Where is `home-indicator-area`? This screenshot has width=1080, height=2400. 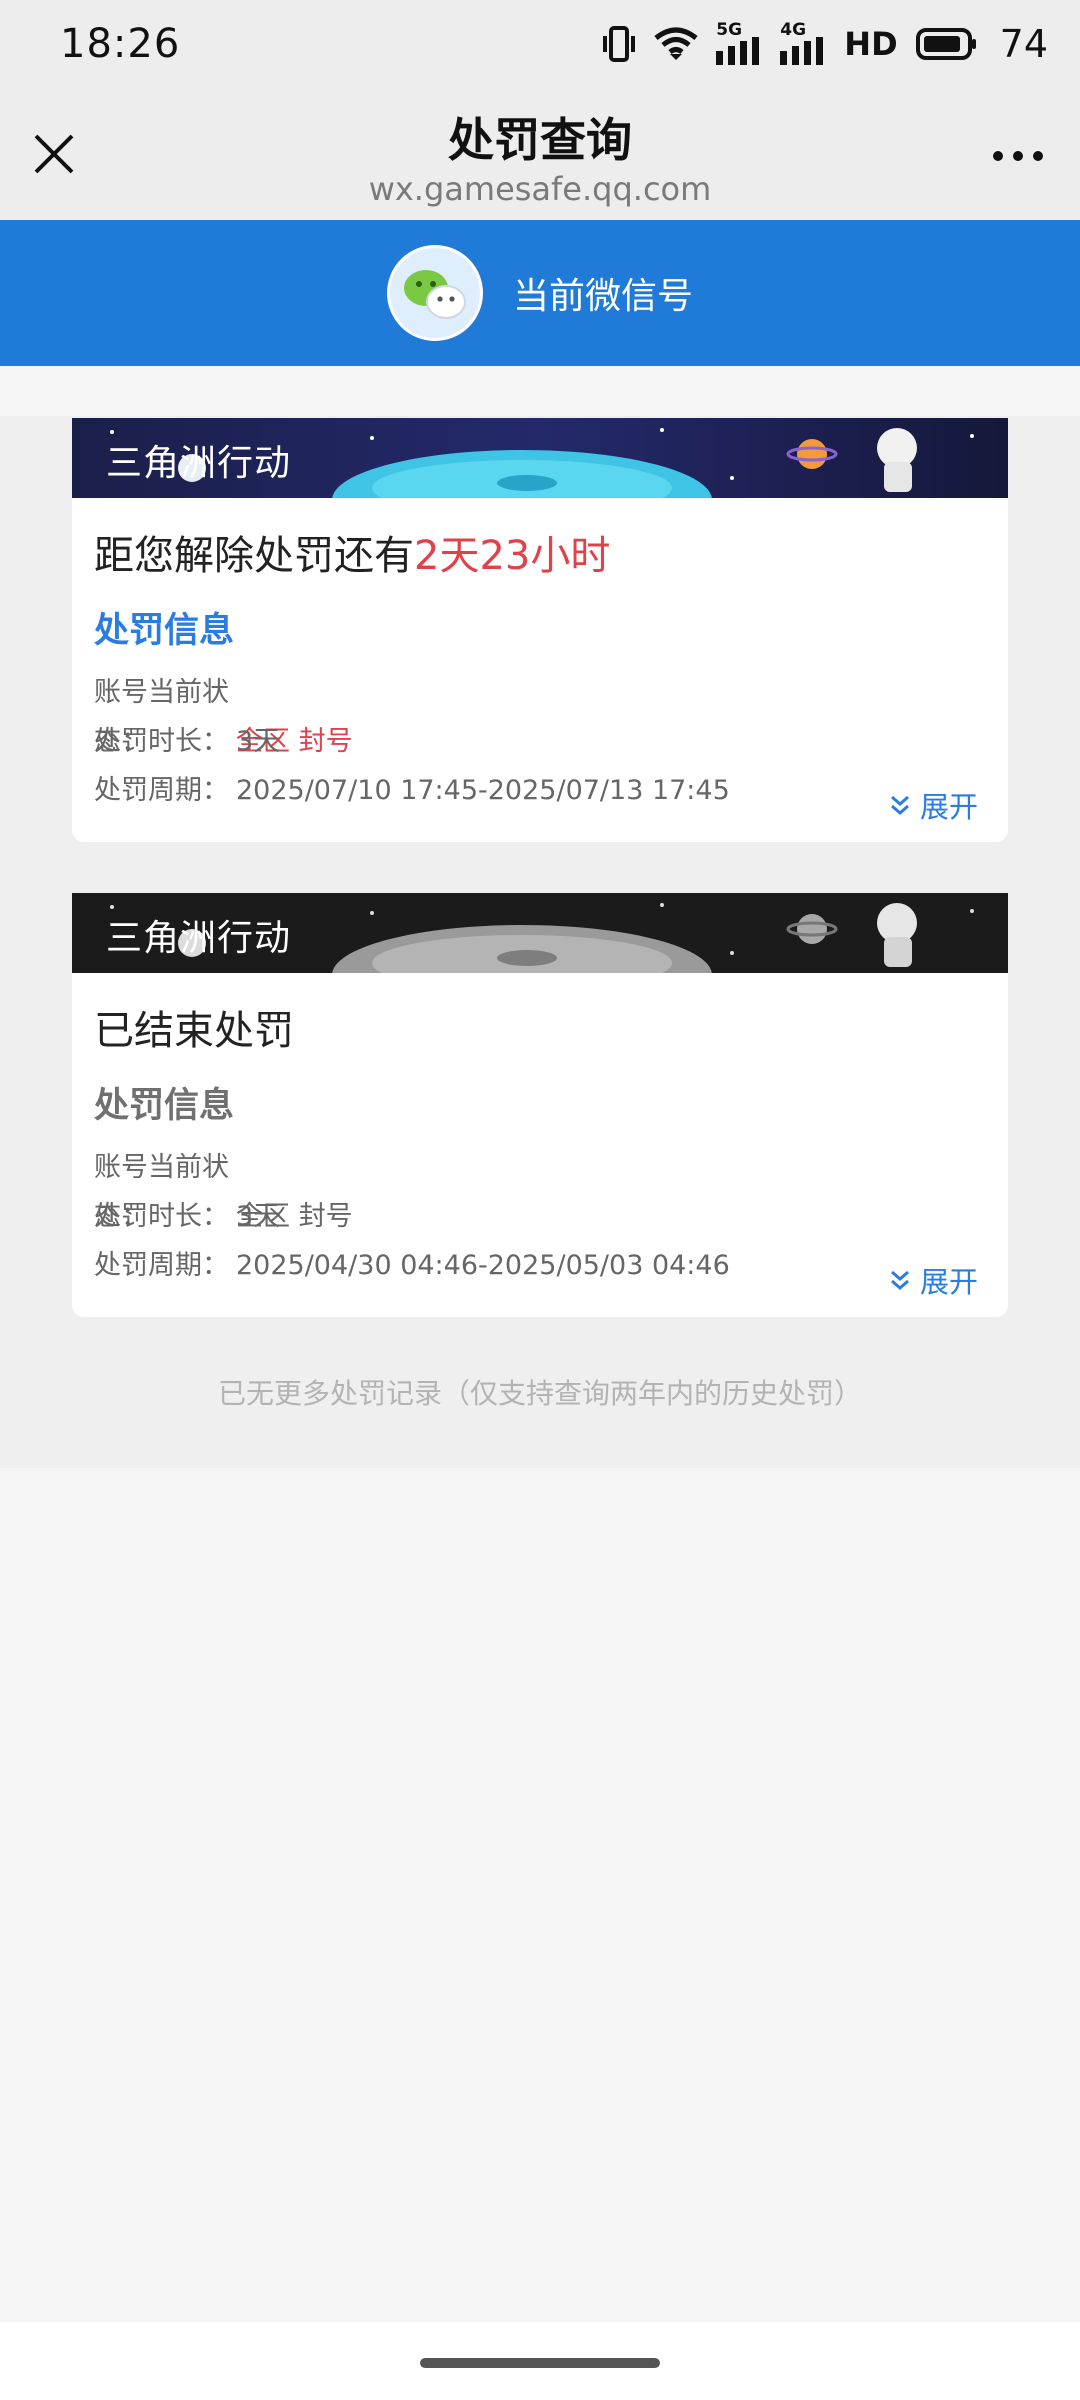
home-indicator-area is located at coordinates (540, 2361).